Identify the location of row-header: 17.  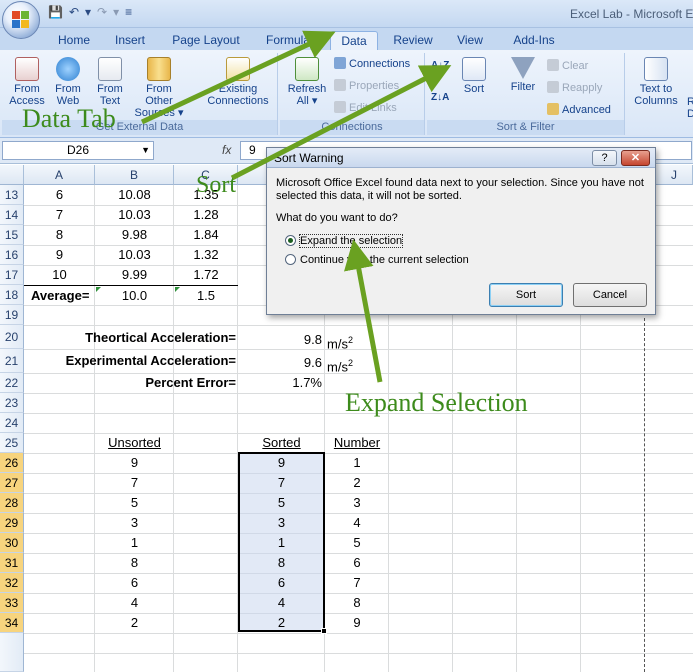
(12, 275).